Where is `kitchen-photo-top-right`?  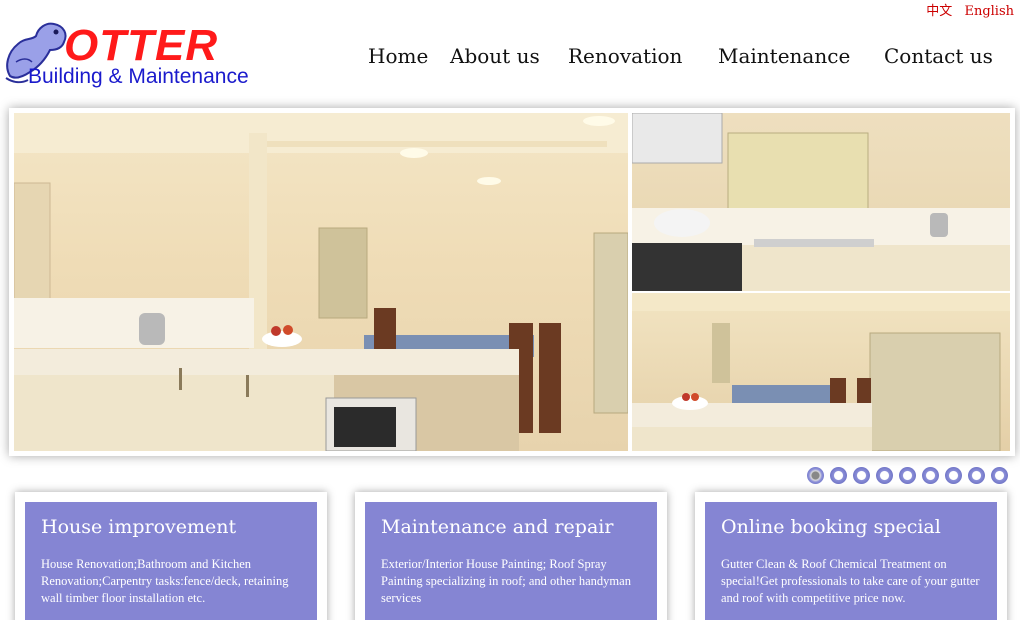 kitchen-photo-top-right is located at coordinates (821, 202).